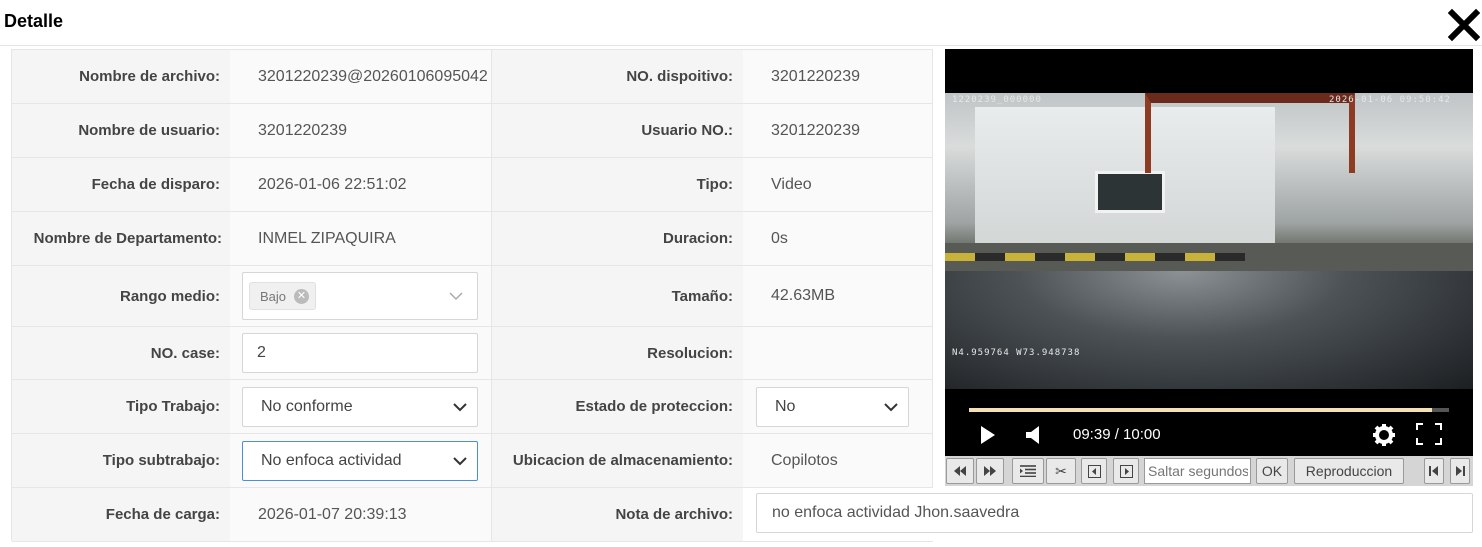 The width and height of the screenshot is (1482, 547). I want to click on subwork-type-label: Tipo subtrabajo:, so click(121, 460).